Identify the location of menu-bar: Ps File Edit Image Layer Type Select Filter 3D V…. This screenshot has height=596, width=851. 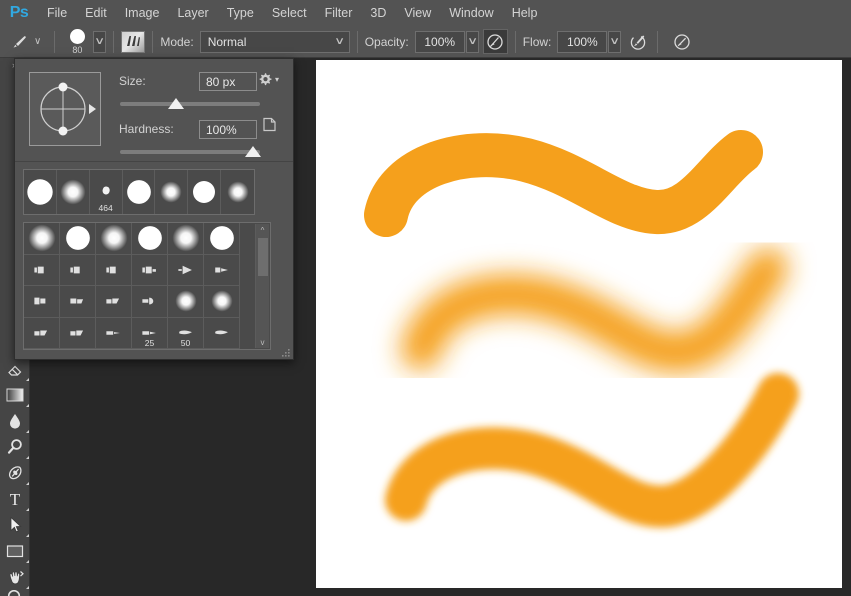
(425, 13).